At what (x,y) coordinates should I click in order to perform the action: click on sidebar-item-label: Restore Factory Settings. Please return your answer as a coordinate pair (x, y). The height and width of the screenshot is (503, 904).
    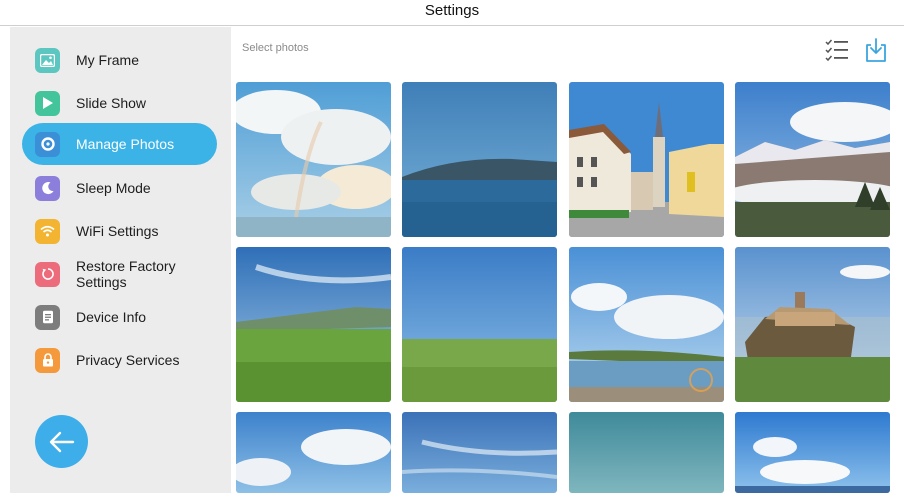
    Looking at the image, I should click on (126, 274).